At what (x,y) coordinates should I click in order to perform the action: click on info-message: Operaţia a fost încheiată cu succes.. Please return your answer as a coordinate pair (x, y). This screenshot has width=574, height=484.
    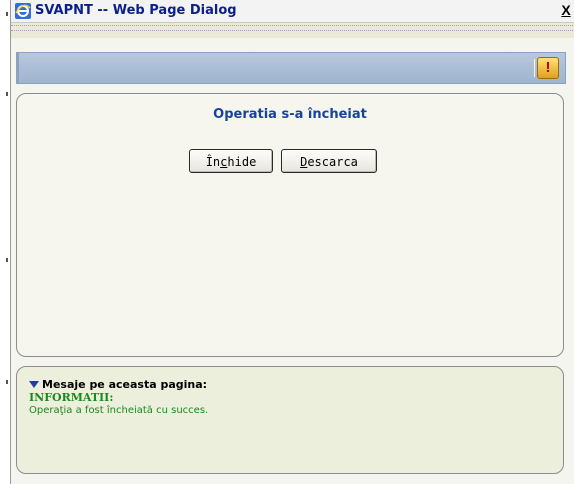
    Looking at the image, I should click on (119, 410).